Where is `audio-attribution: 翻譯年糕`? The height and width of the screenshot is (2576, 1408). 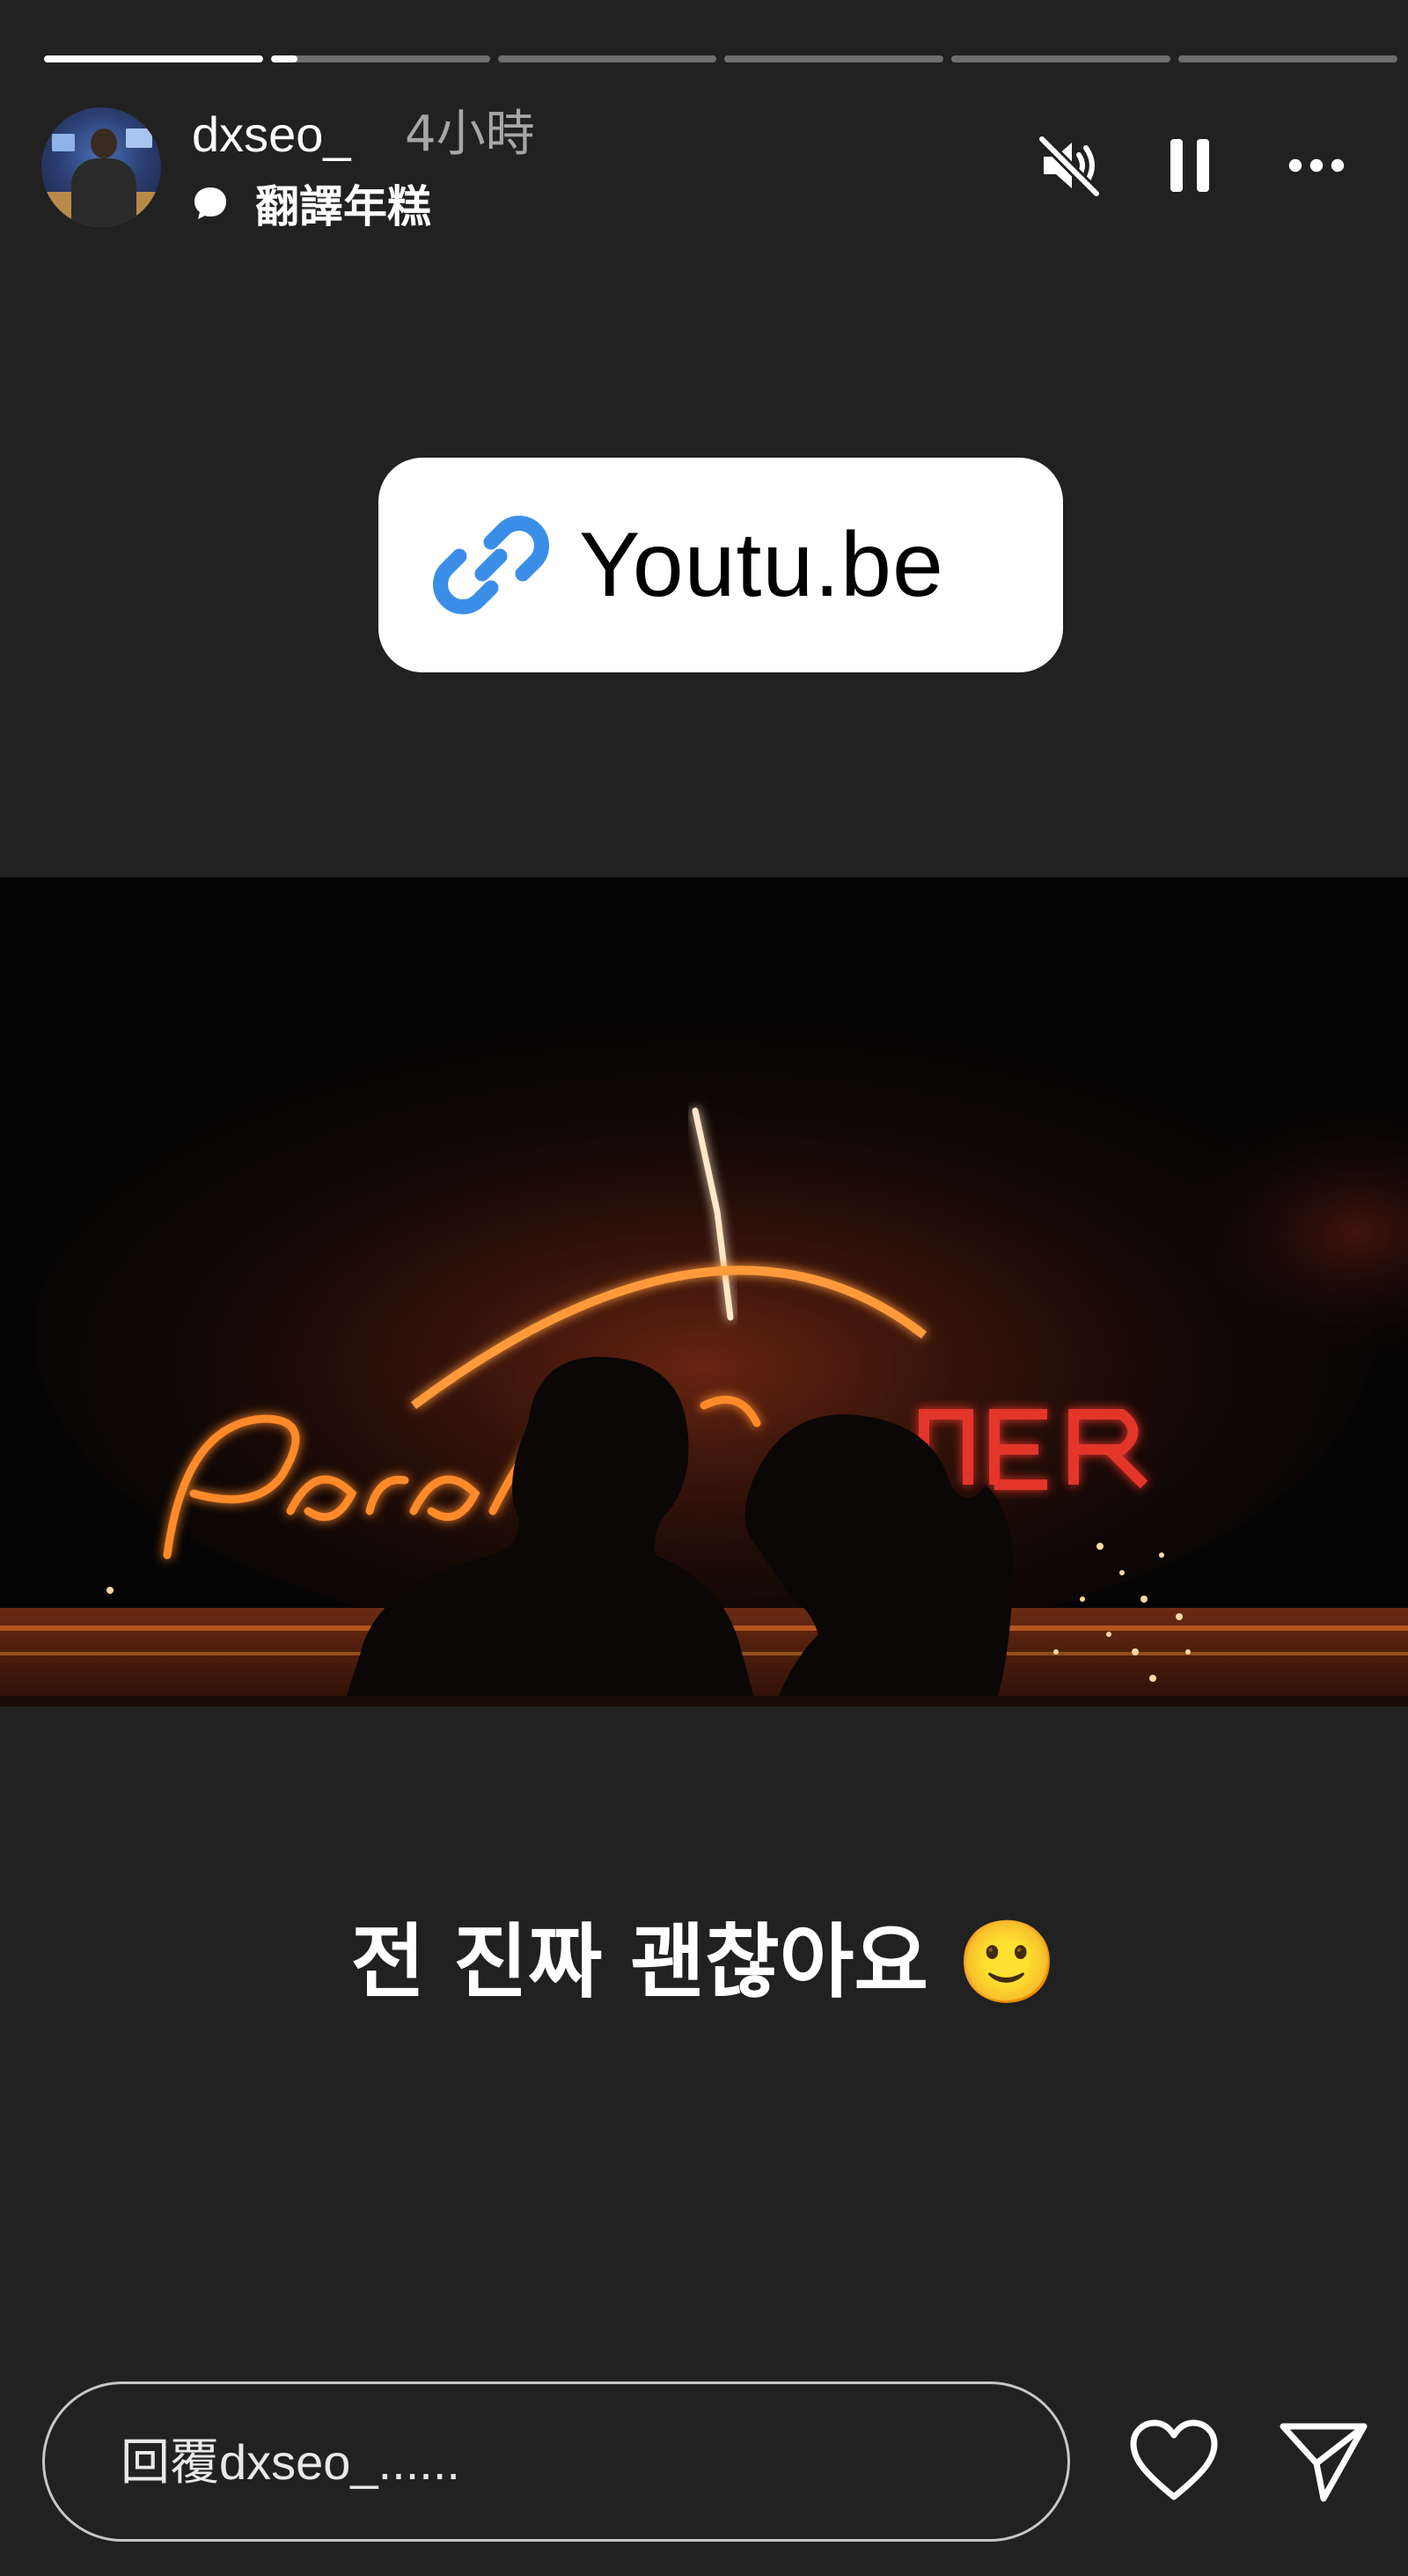 audio-attribution: 翻譯年糕 is located at coordinates (311, 203).